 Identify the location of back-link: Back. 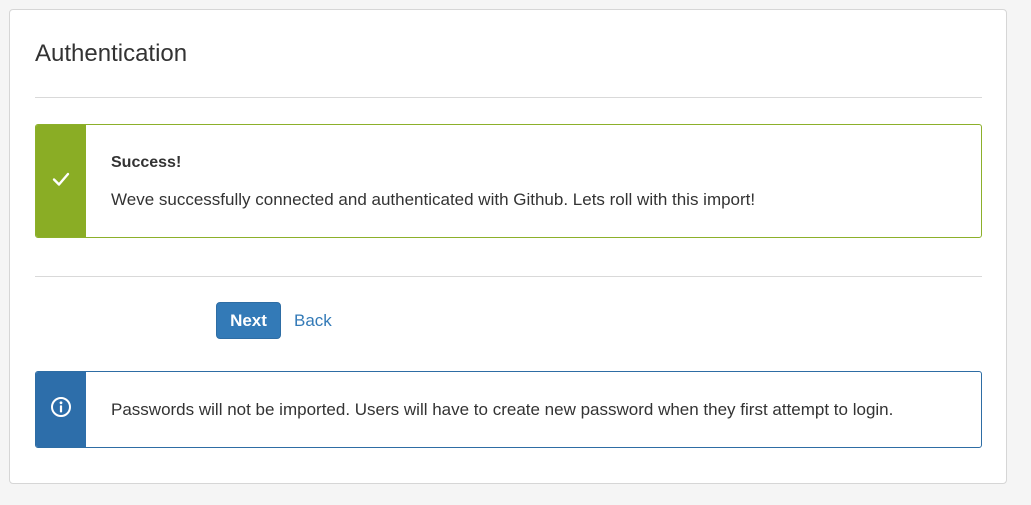
(313, 321).